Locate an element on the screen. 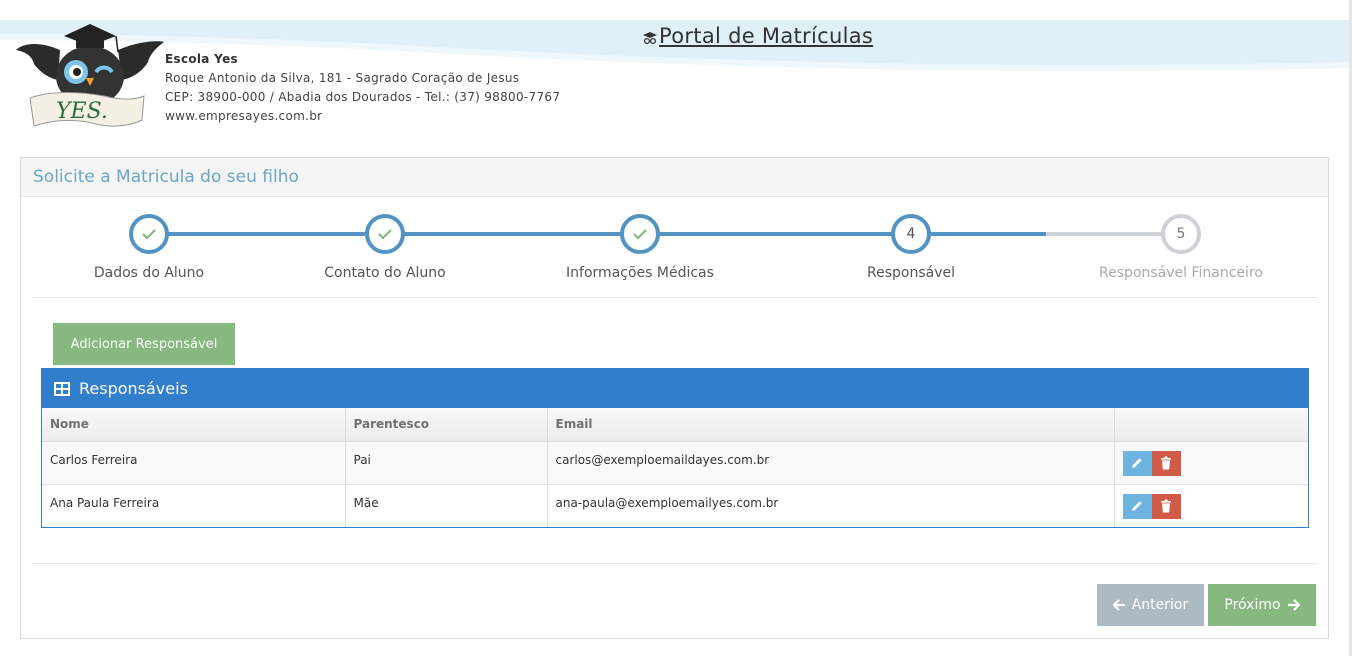  cell-nome: Carlos Ferreira is located at coordinates (194, 463).